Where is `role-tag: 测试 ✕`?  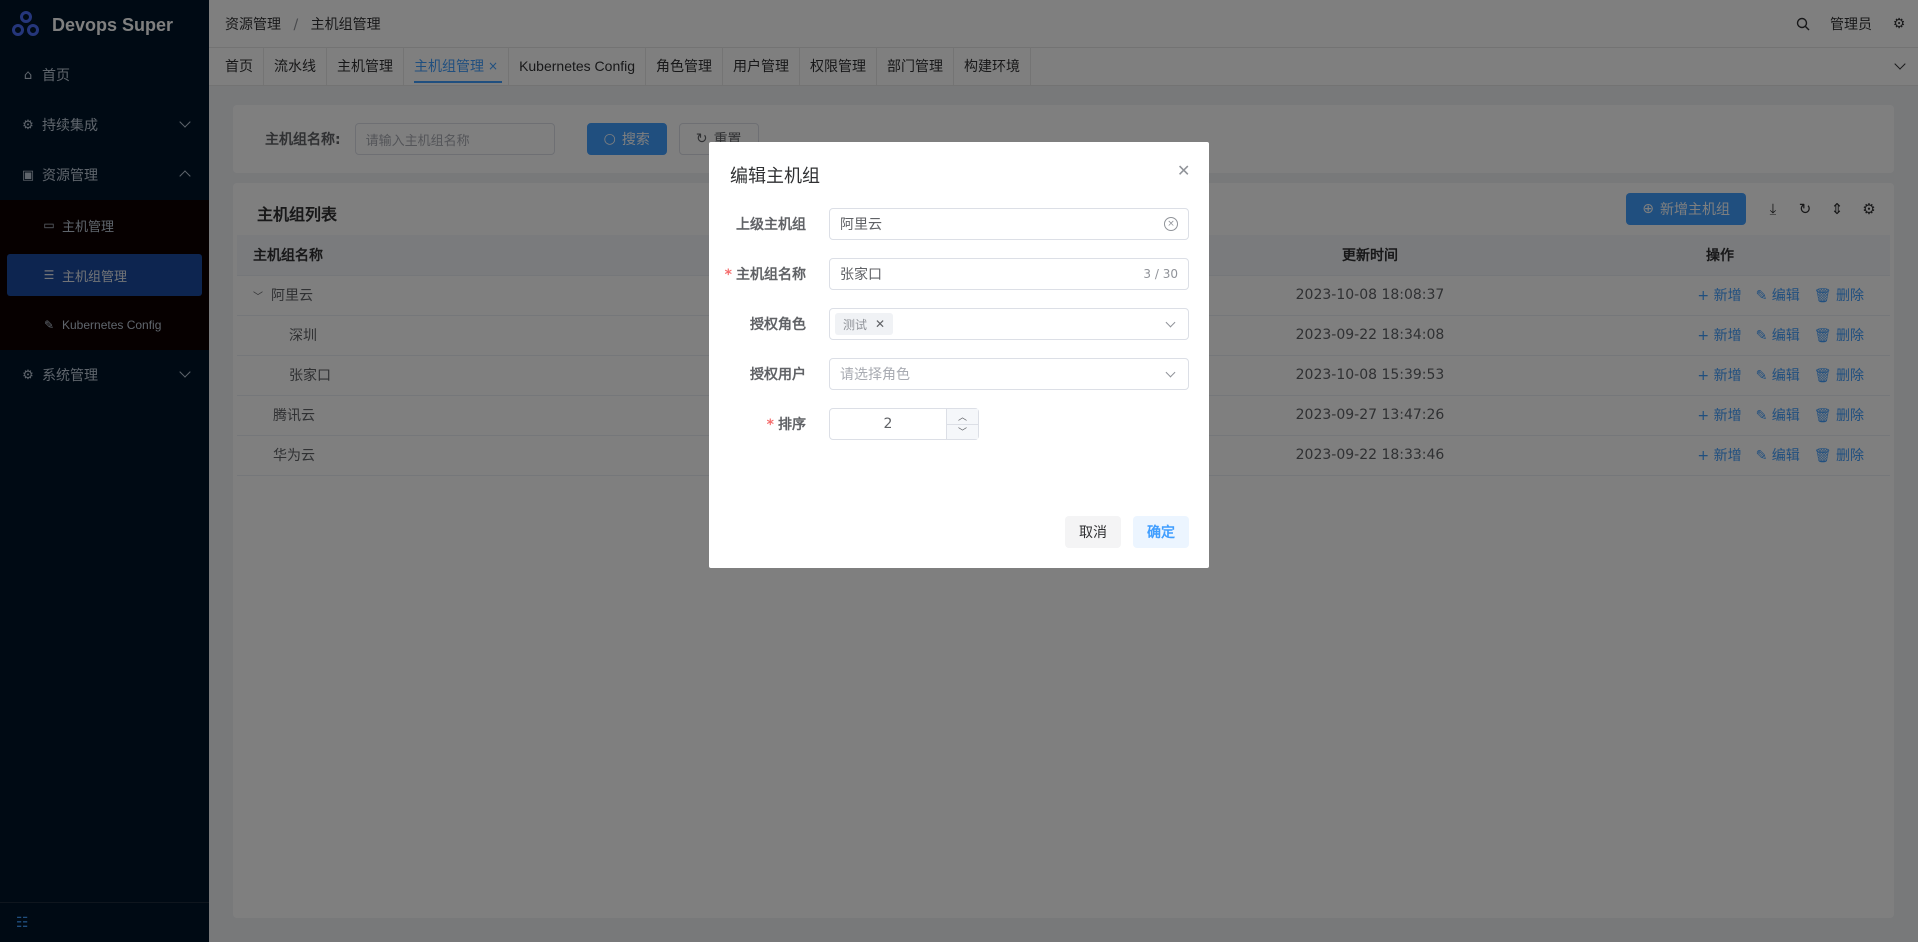
role-tag: 测试 ✕ is located at coordinates (864, 324).